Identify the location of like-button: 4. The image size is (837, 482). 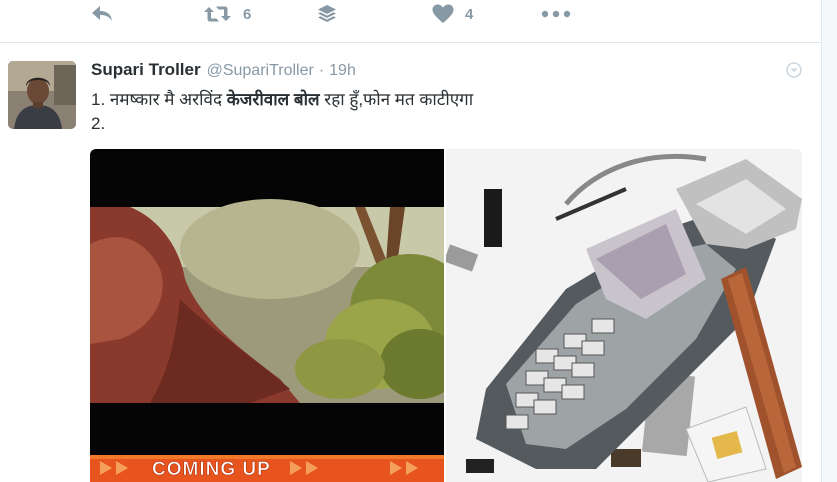
(452, 14).